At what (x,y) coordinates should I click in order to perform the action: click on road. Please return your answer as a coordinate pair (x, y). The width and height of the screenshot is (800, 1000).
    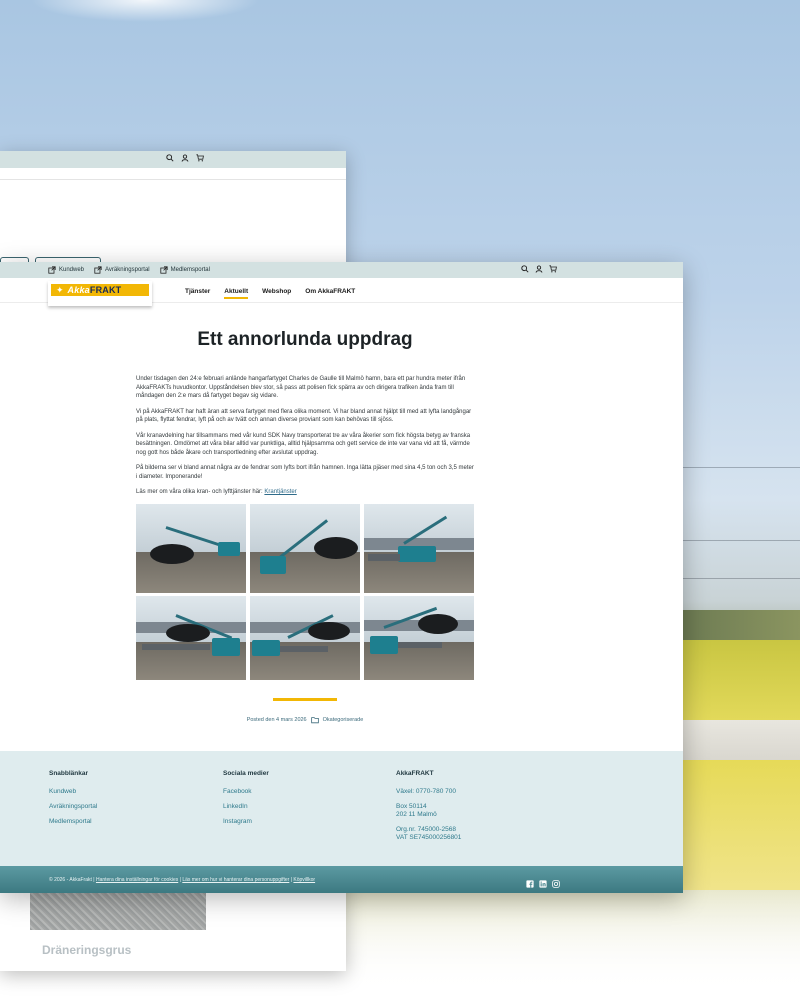
    Looking at the image, I should click on (741, 740).